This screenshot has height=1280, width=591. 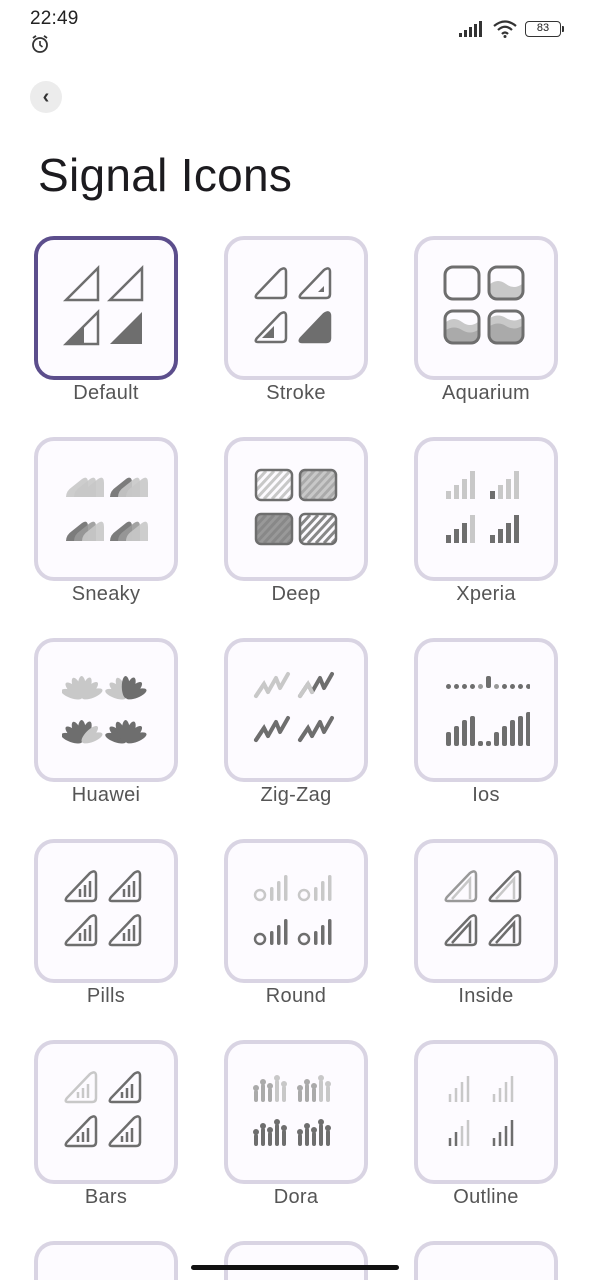 What do you see at coordinates (106, 1197) in the screenshot?
I see `icon-style-label: Bars` at bounding box center [106, 1197].